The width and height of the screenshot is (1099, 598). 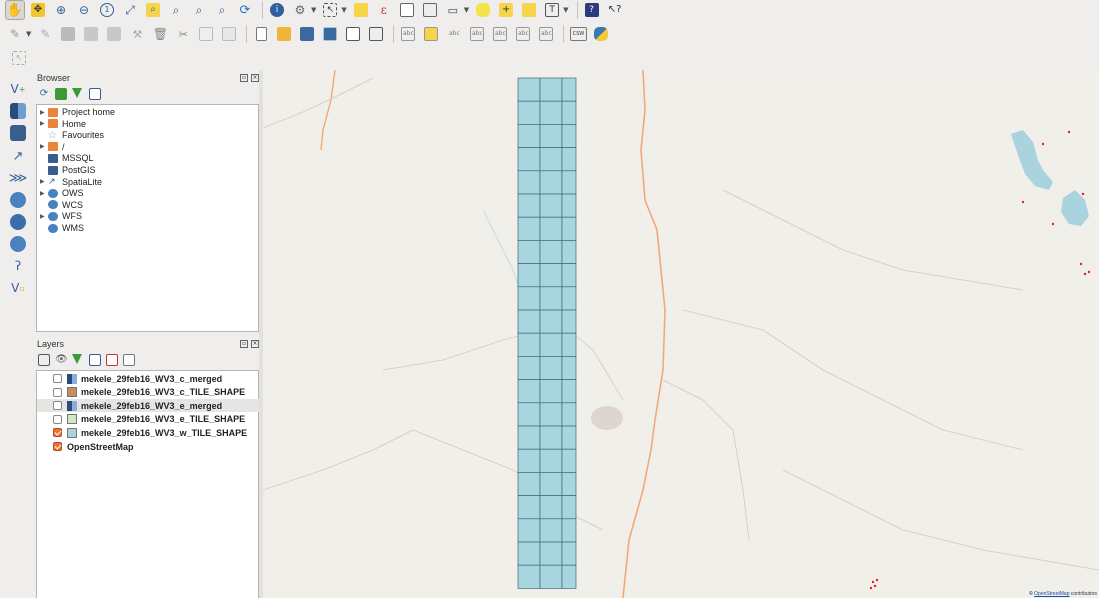 I want to click on add-mssql-layer-icon: ⋙, so click(x=18, y=178).